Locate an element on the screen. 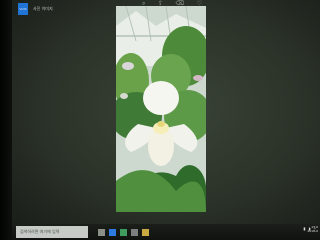 The image size is (320, 240). clock: 13:0 2018-0 is located at coordinates (312, 229).